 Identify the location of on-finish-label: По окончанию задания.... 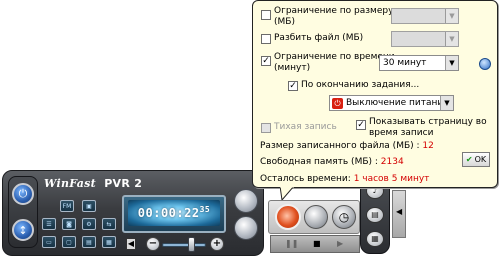
(360, 85).